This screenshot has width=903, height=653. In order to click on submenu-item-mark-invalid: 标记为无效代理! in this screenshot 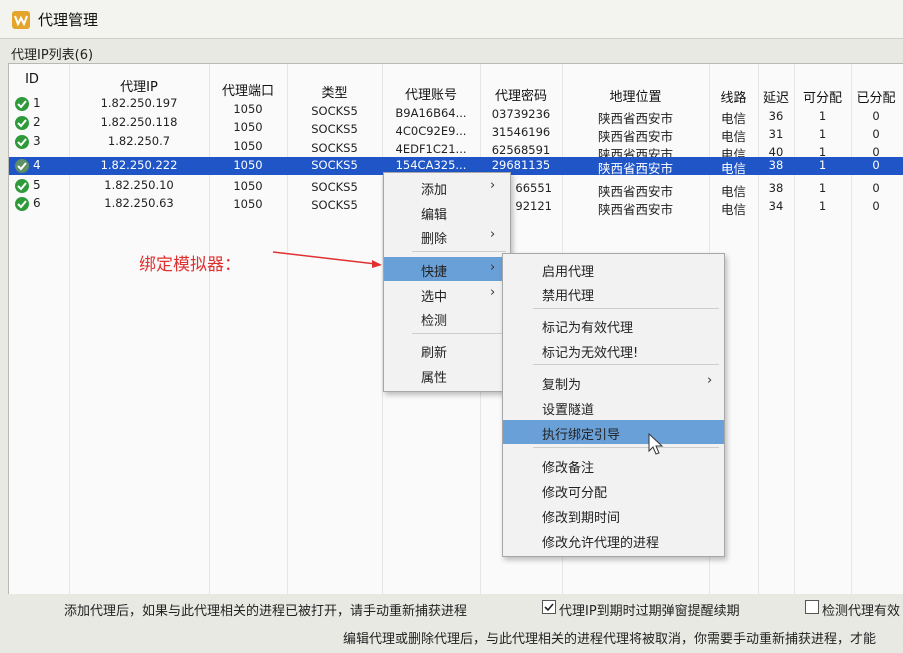, I will do `click(613, 350)`.